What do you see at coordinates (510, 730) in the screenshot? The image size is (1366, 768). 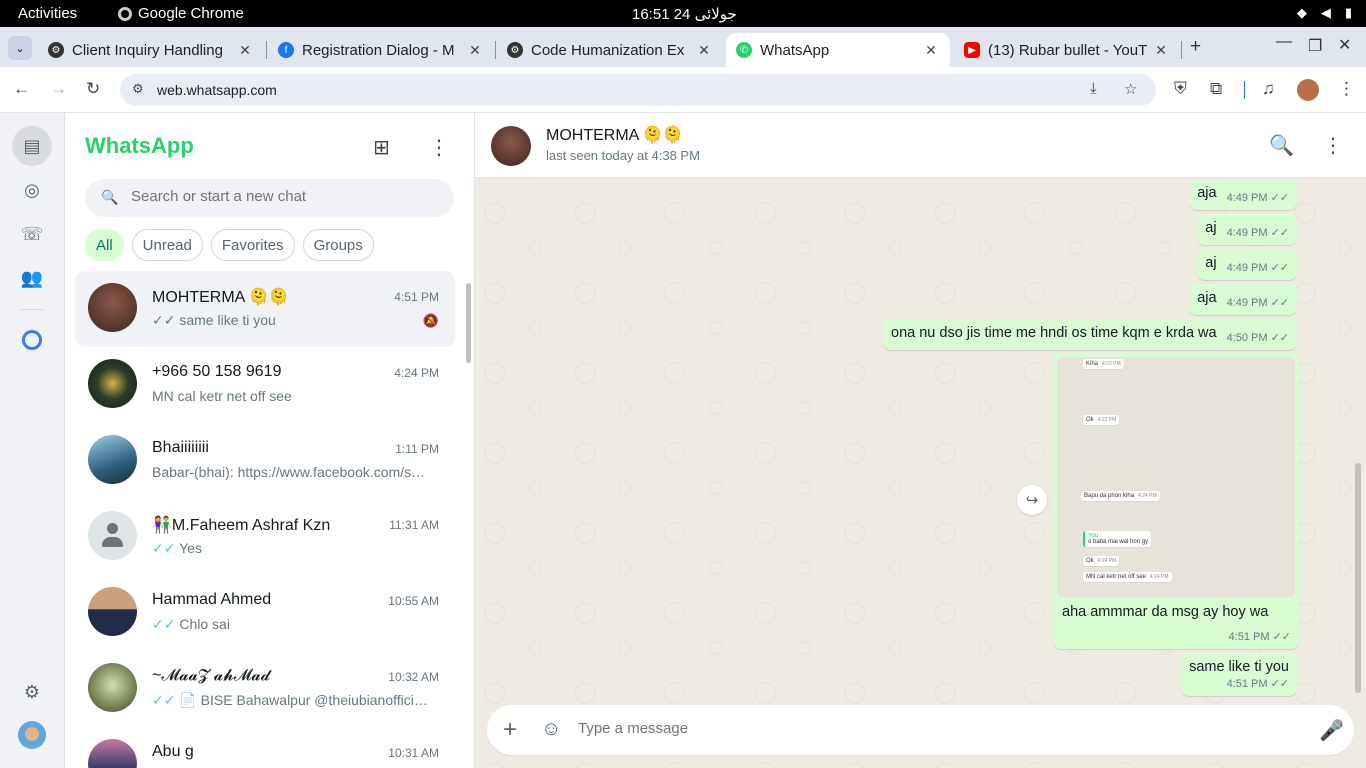 I see `attach-plus-icon: +` at bounding box center [510, 730].